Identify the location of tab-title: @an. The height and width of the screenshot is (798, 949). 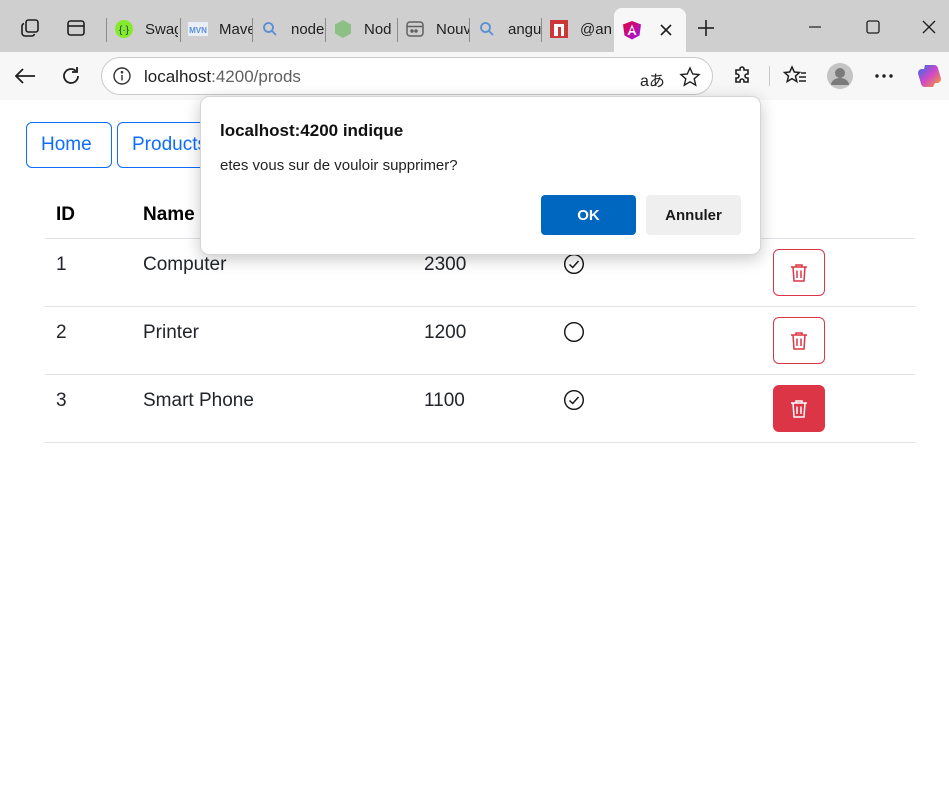
(596, 29).